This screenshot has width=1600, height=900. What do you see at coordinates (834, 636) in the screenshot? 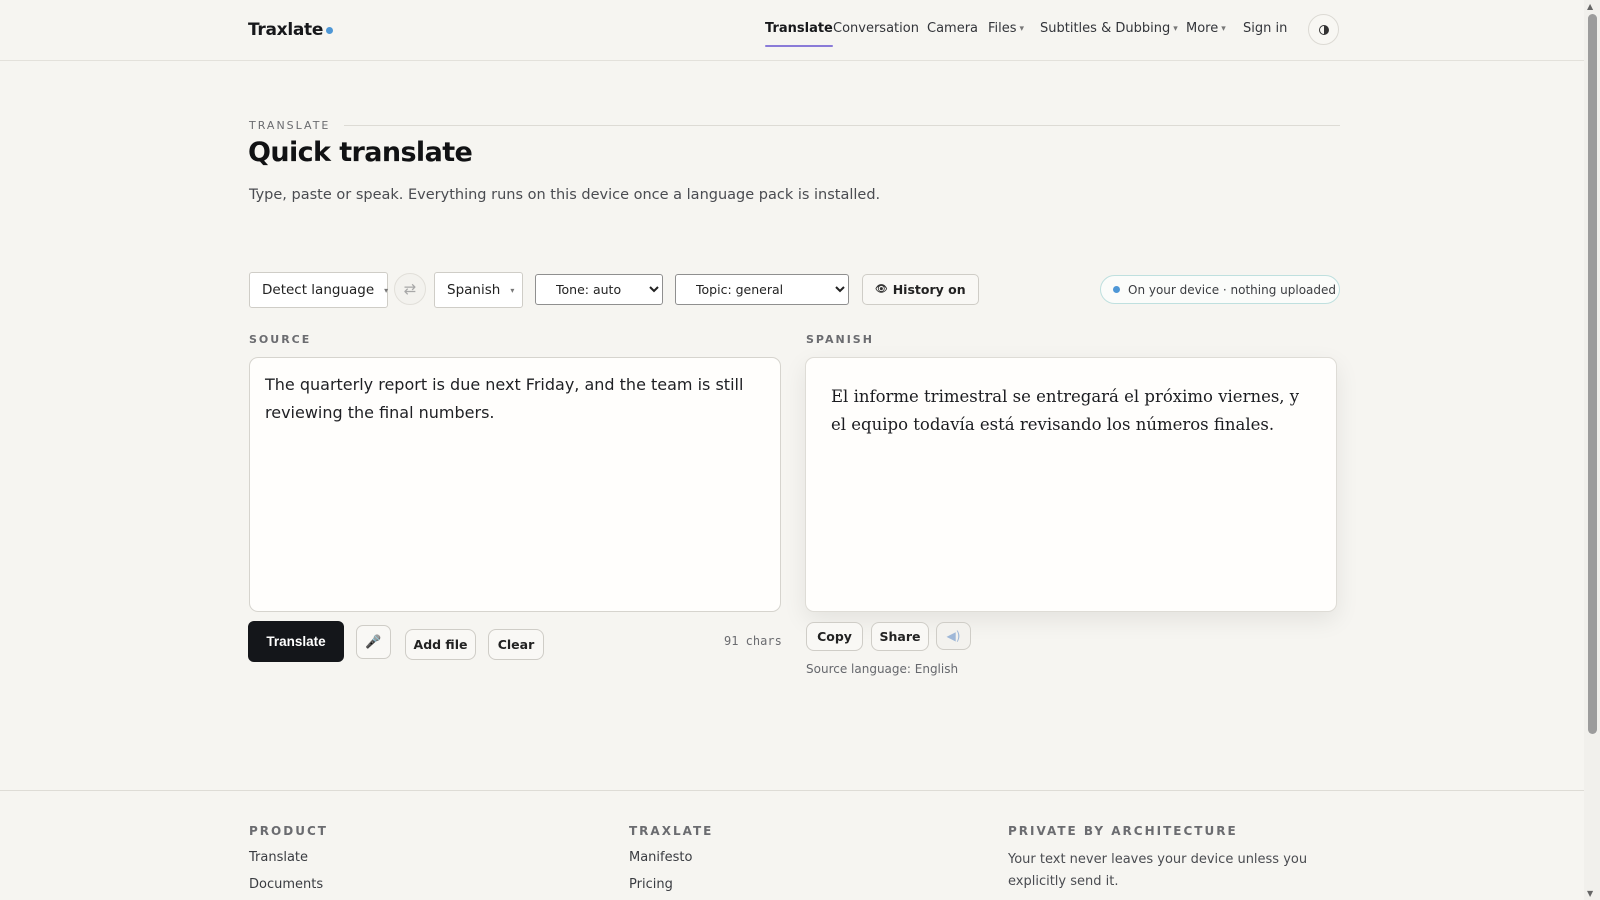
I see `copy-button: Copy` at bounding box center [834, 636].